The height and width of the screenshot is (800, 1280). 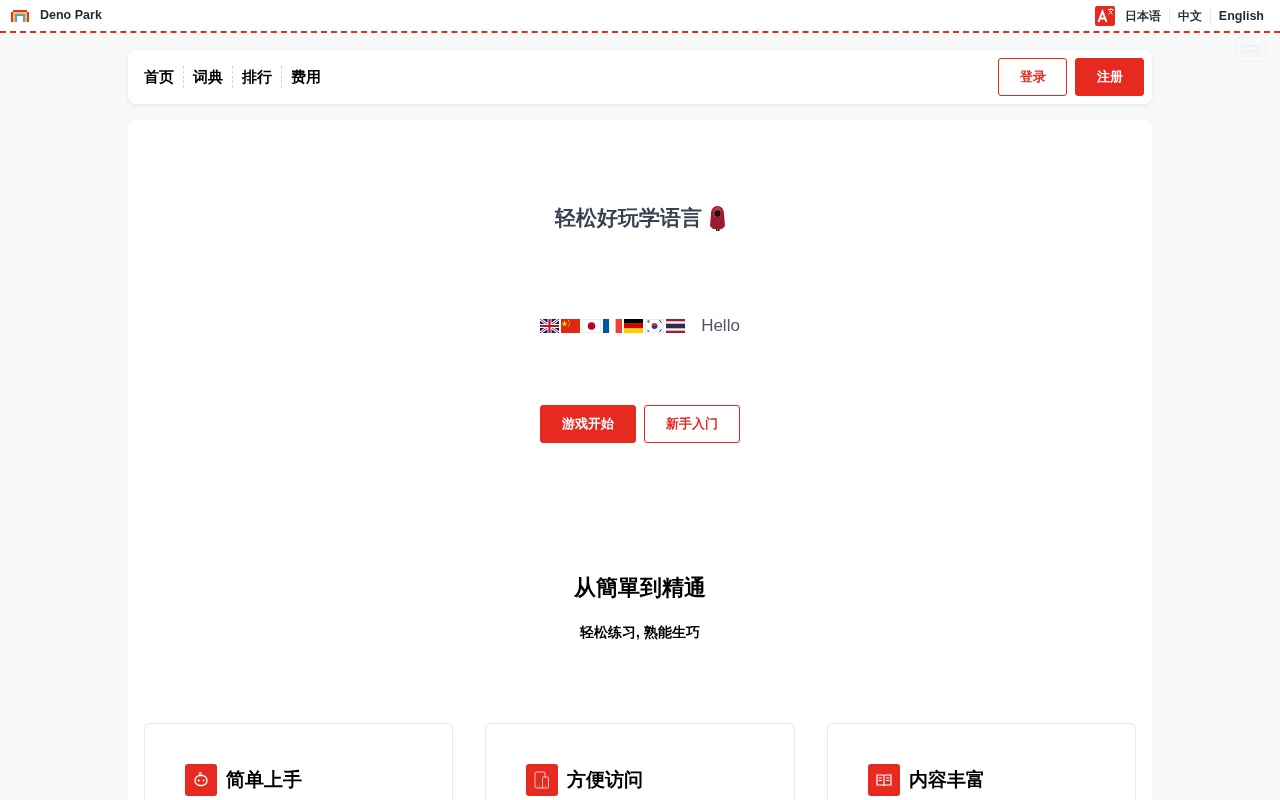 What do you see at coordinates (264, 780) in the screenshot?
I see `feature-title: 简单上手` at bounding box center [264, 780].